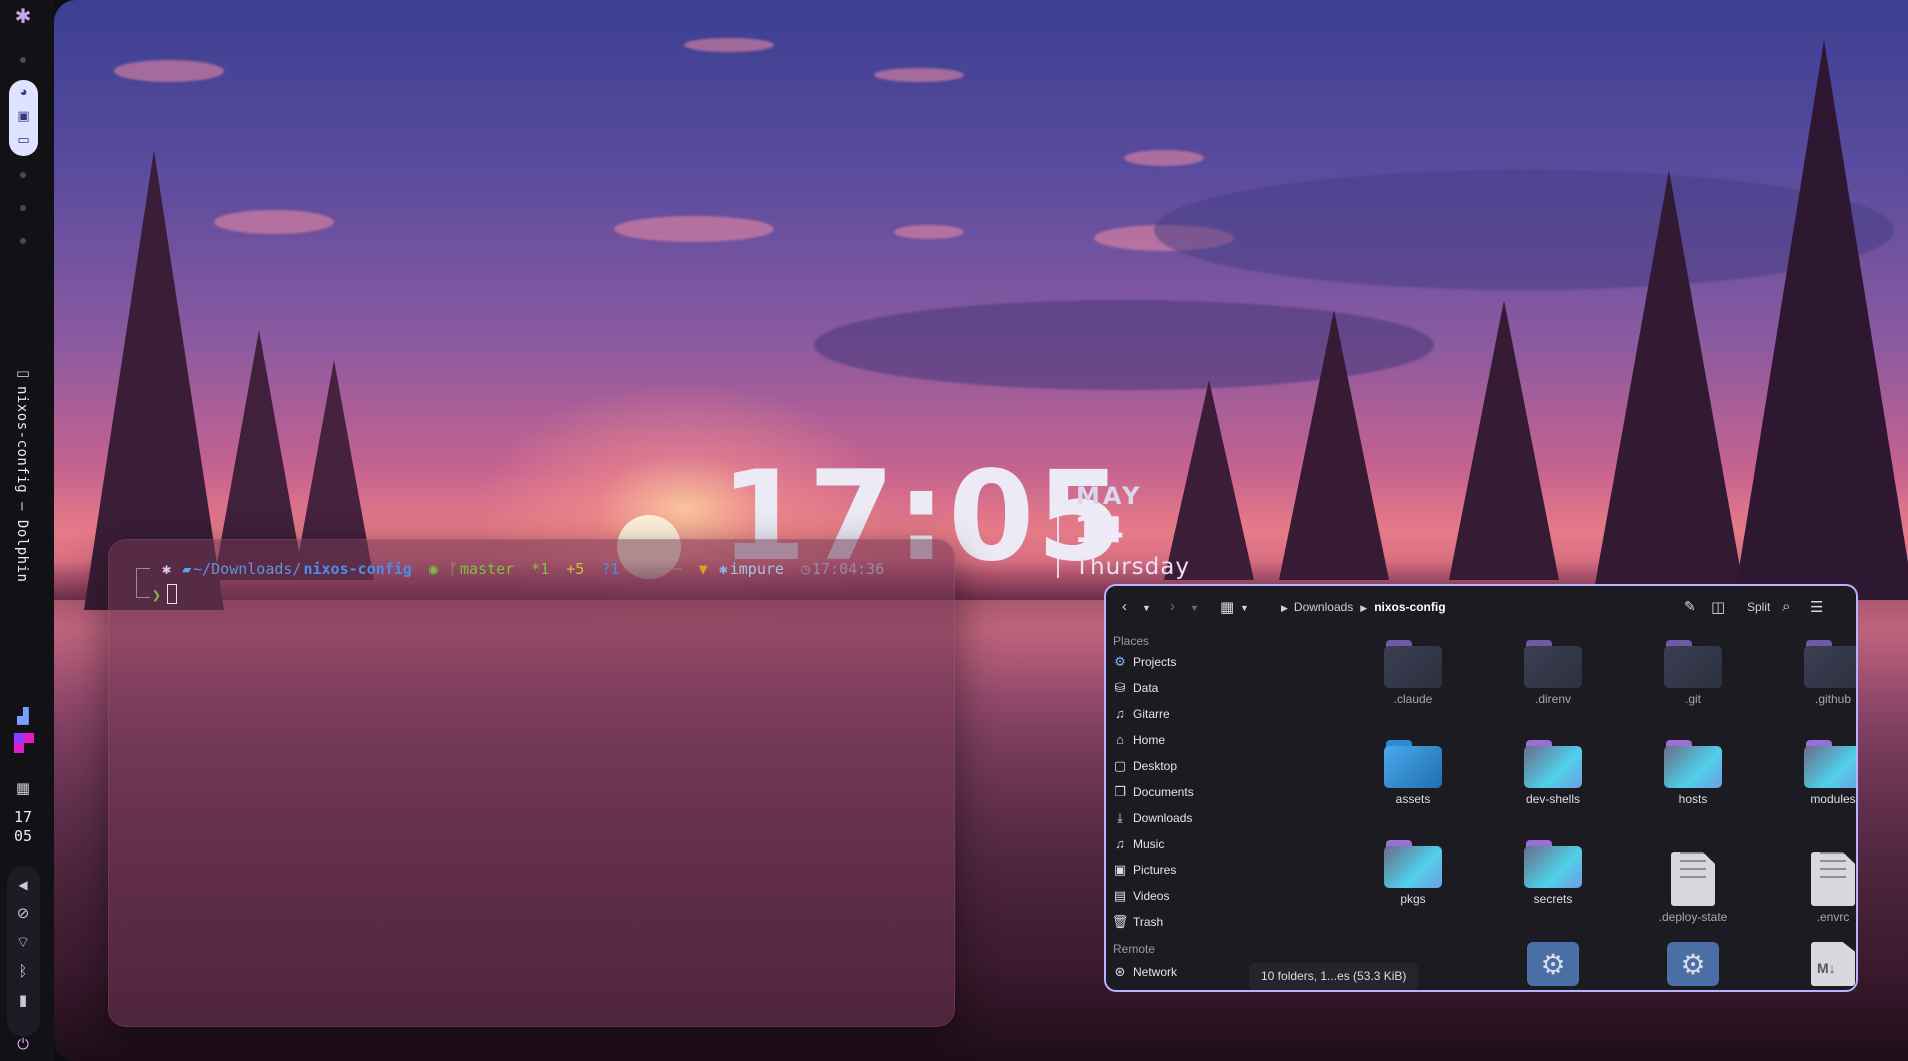 Image resolution: width=1908 pixels, height=1061 pixels. What do you see at coordinates (1718, 607) in the screenshot?
I see `split-view-icon: ◫` at bounding box center [1718, 607].